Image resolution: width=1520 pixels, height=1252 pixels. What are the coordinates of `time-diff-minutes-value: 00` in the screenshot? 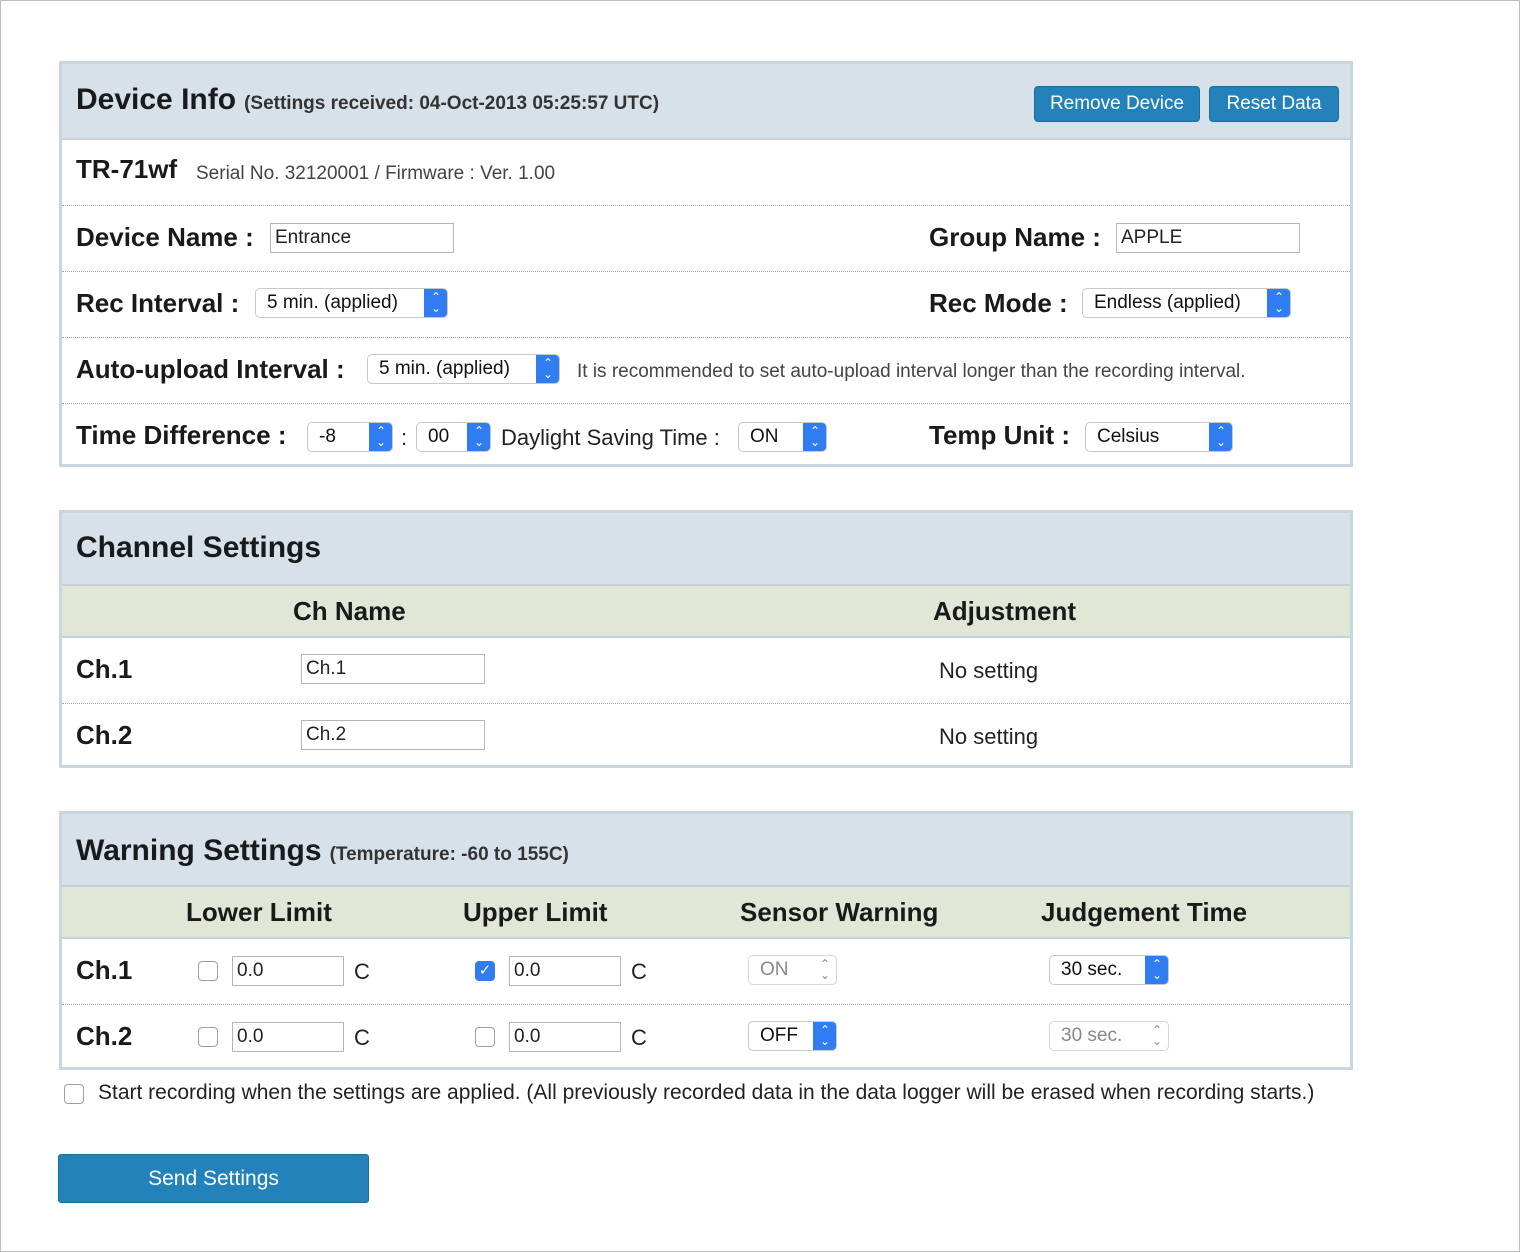 It's located at (439, 436).